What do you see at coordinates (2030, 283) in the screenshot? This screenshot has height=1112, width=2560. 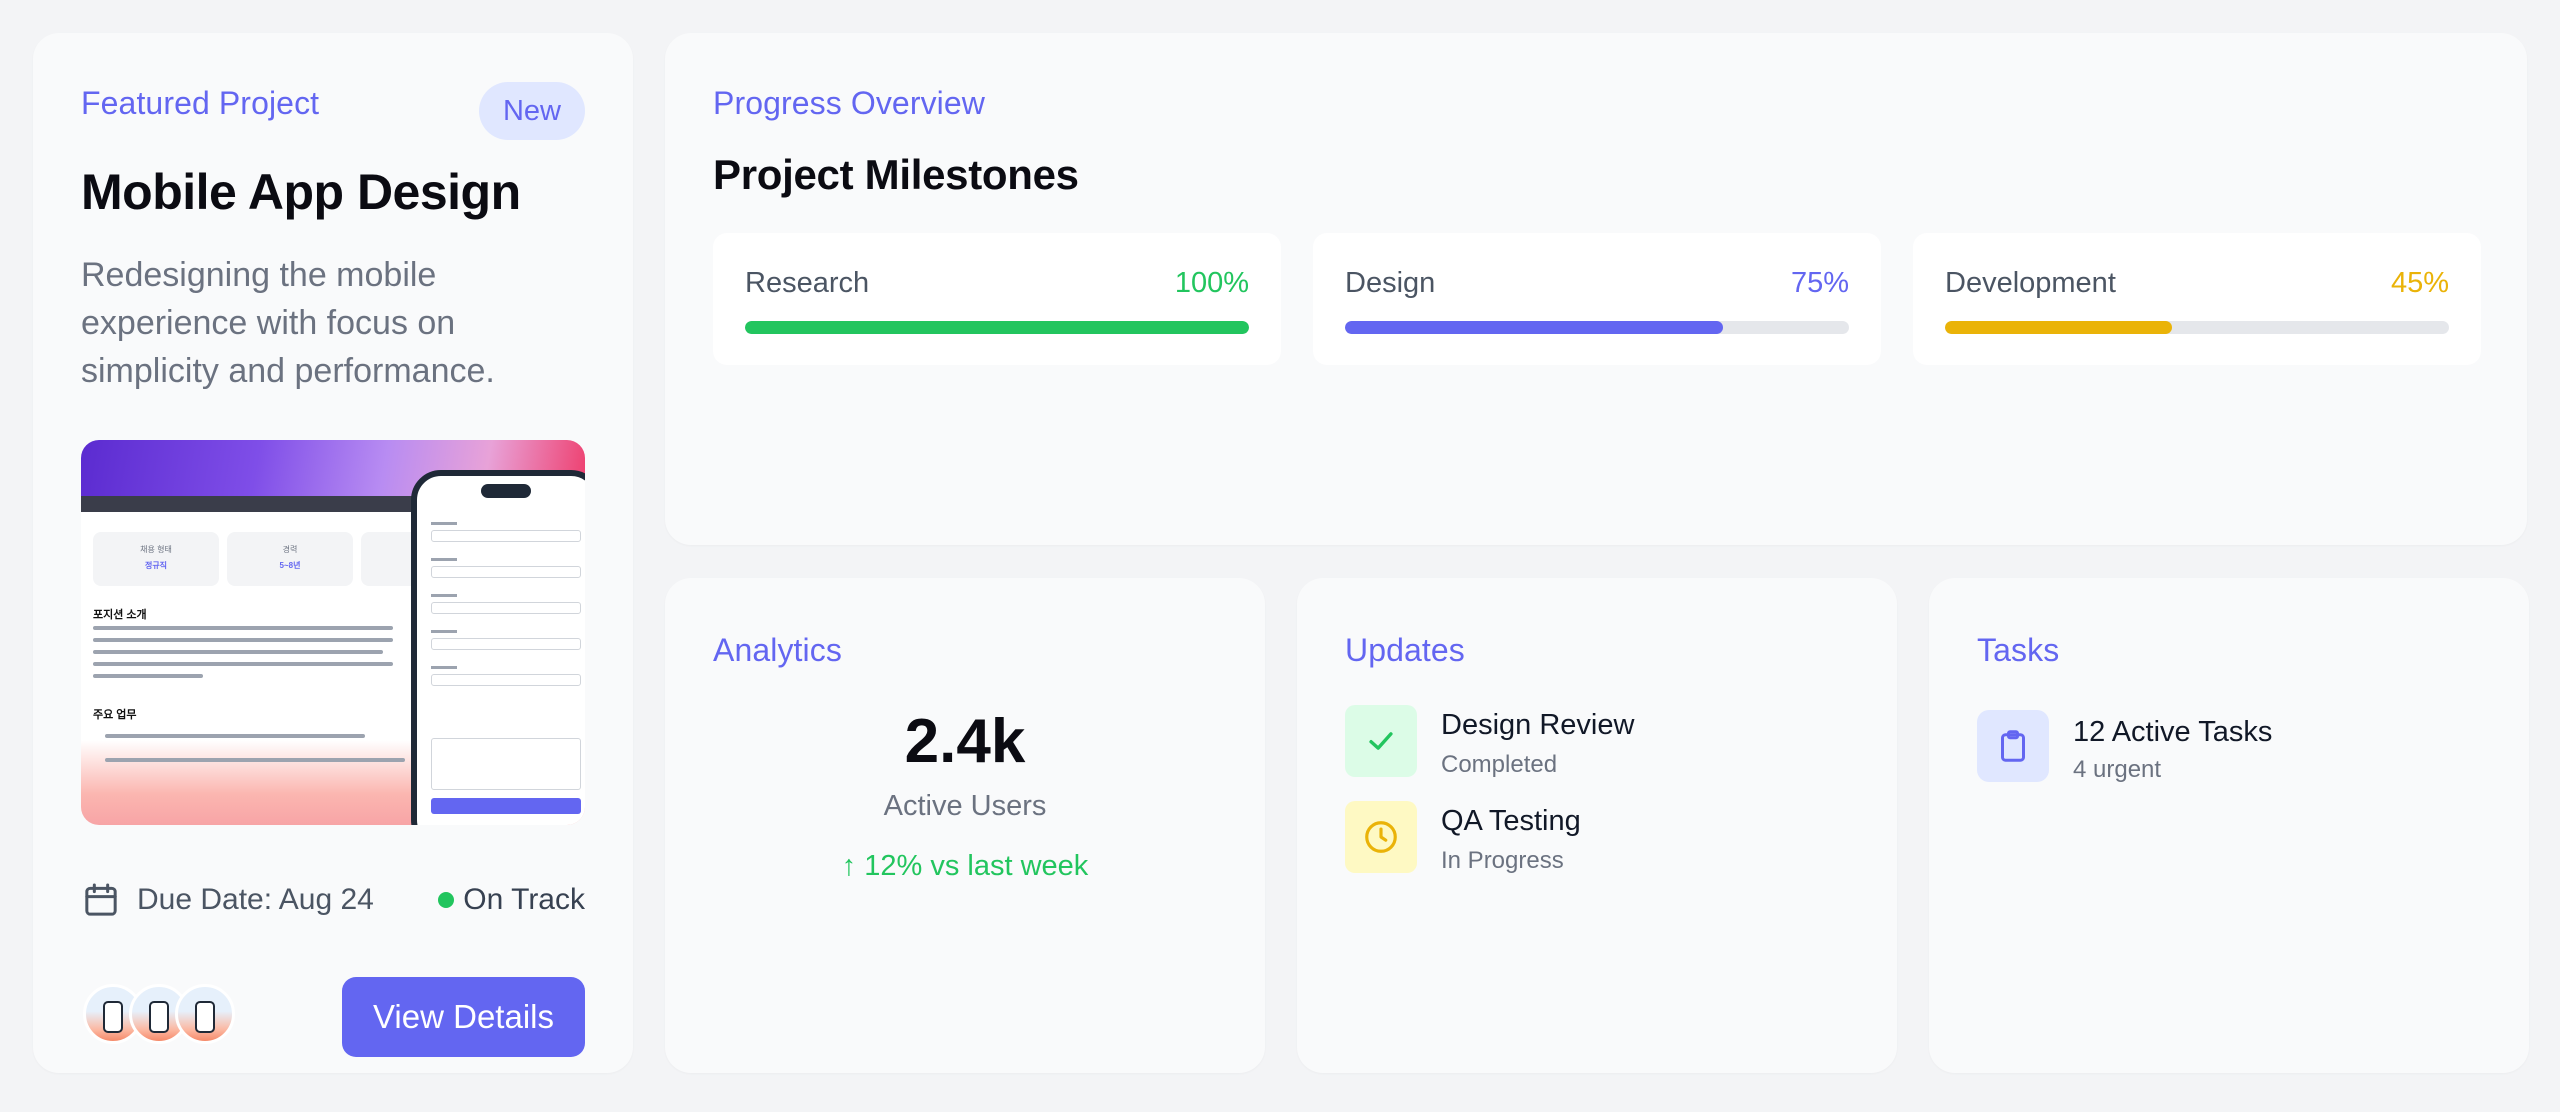 I see `milestone-name: Development` at bounding box center [2030, 283].